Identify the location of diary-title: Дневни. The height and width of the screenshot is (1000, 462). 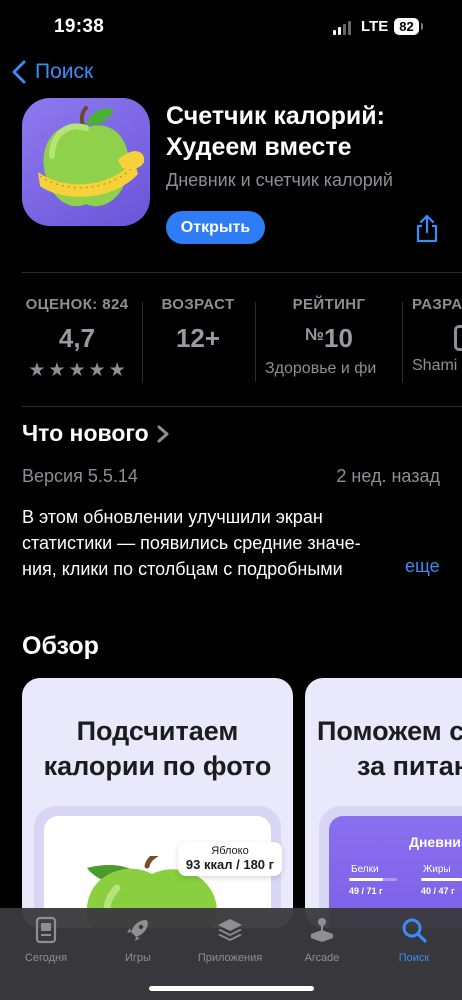
(435, 842).